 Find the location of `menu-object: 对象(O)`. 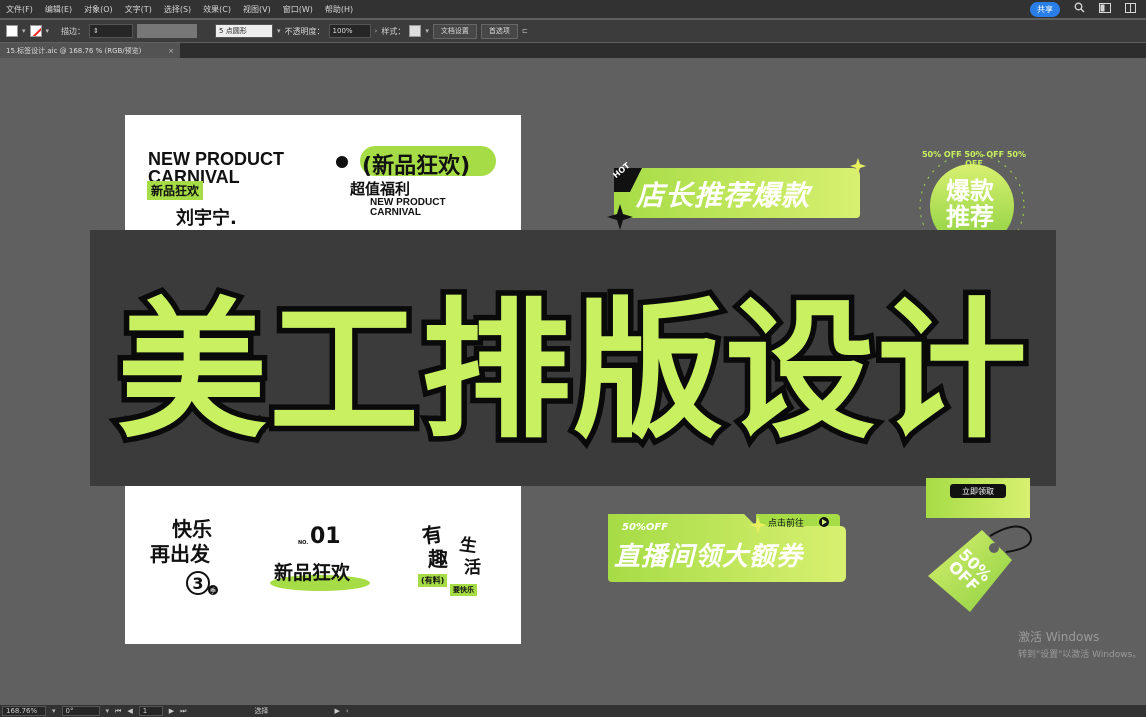

menu-object: 对象(O) is located at coordinates (98, 9).